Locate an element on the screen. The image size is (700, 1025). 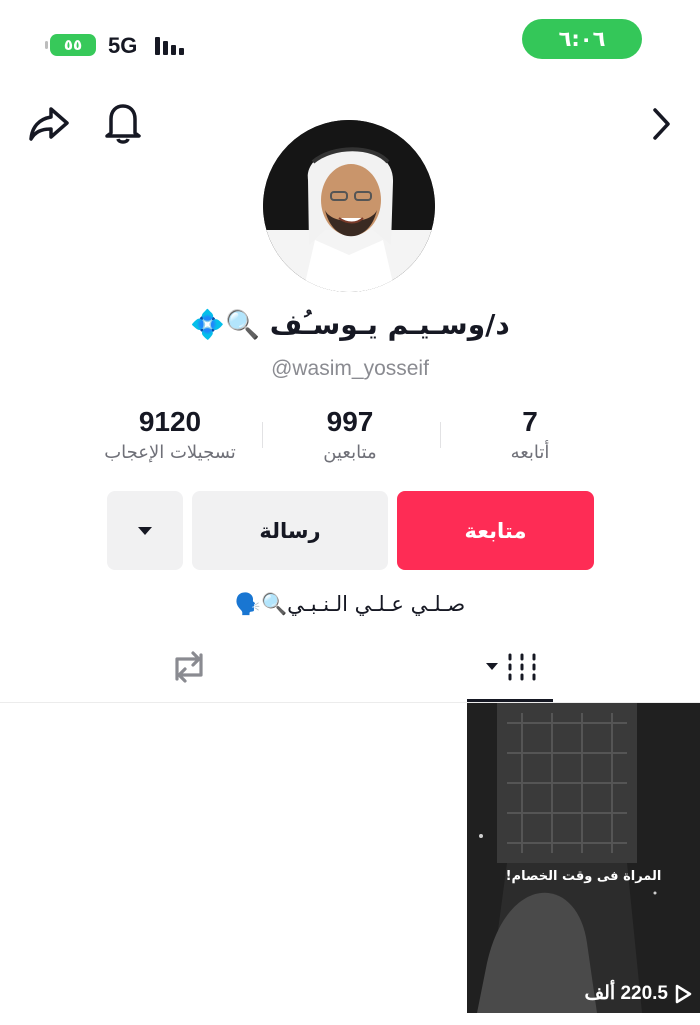
display-name-text: د/وسـيـم يـوسـُف is located at coordinates (389, 324).